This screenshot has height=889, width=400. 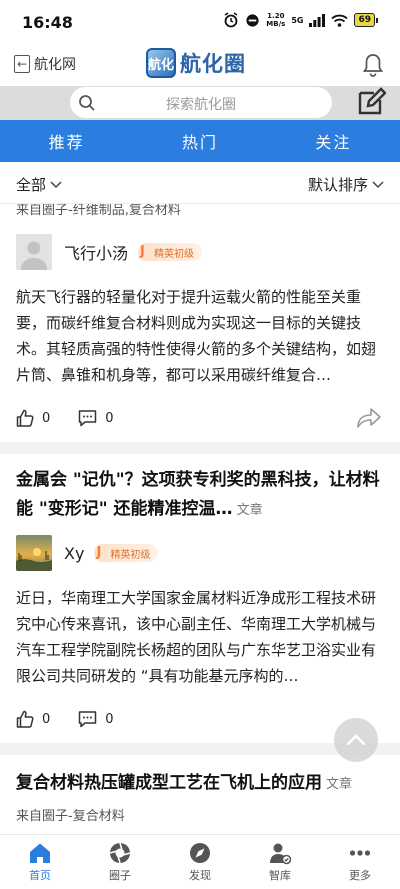 I want to click on tab-hot: 热门, so click(x=199, y=141).